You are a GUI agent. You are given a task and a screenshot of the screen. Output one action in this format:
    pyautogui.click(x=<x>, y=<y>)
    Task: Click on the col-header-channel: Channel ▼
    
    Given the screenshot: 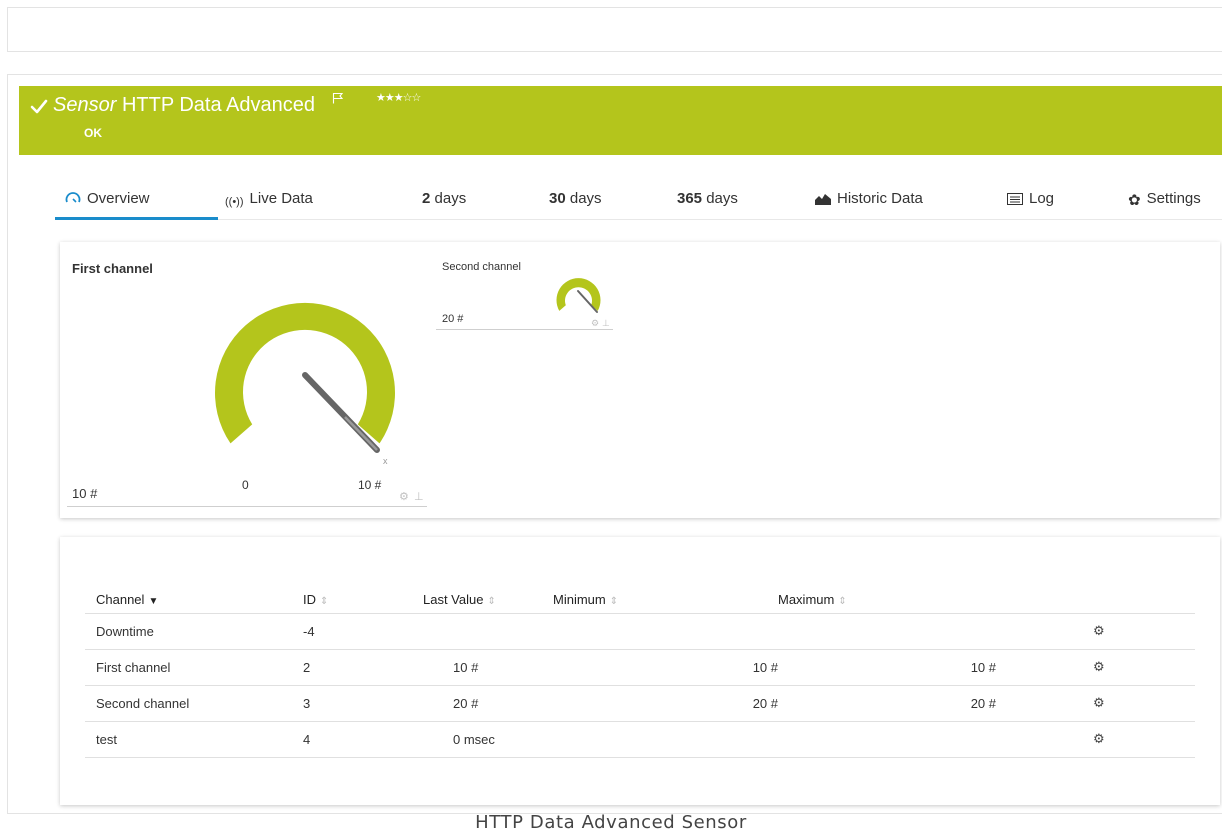 What is the action you would take?
    pyautogui.click(x=194, y=600)
    